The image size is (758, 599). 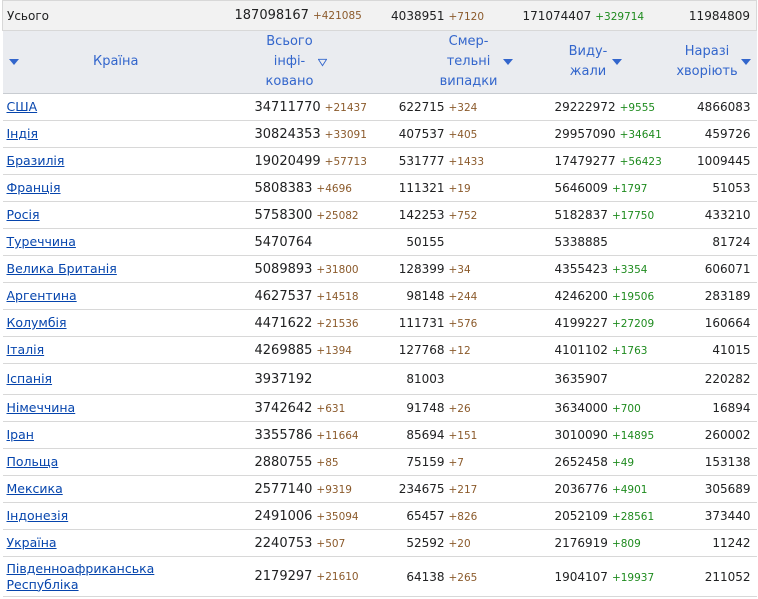 I want to click on active-cell: 1009445, so click(x=713, y=161).